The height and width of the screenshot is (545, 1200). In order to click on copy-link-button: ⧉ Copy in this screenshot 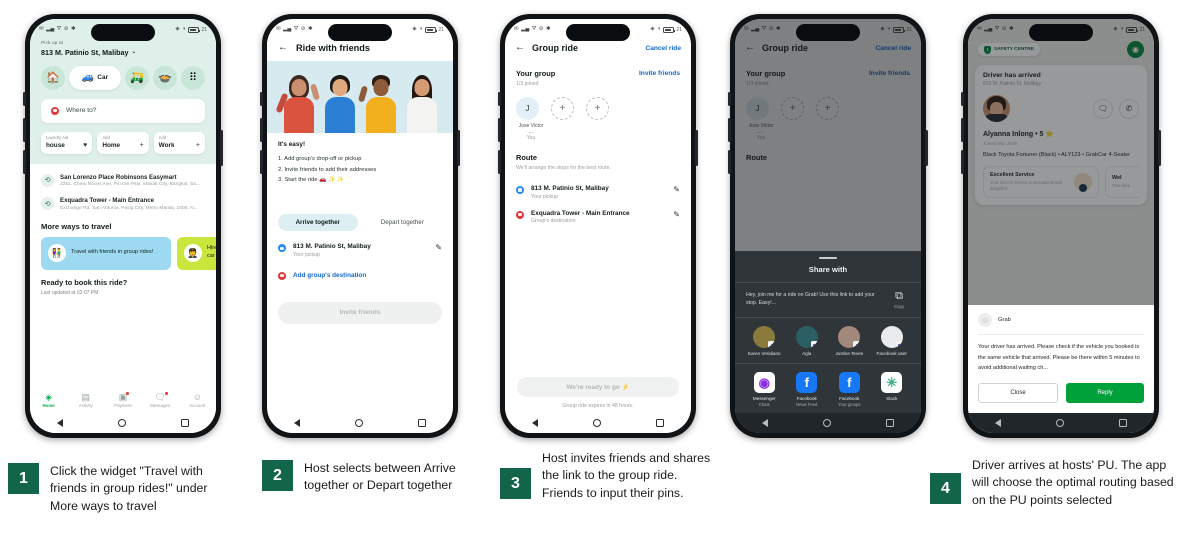, I will do `click(899, 300)`.